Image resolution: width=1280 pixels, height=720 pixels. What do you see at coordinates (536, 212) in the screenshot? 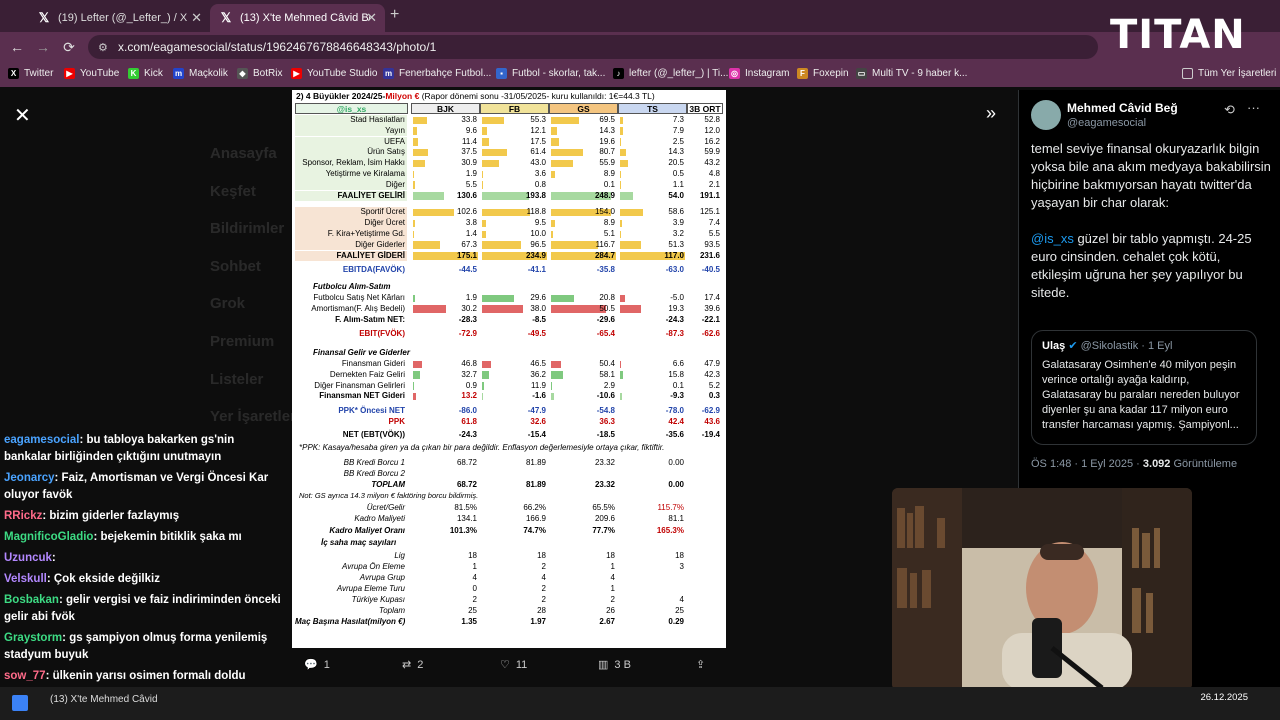
I see `cell-value: 118.8` at bounding box center [536, 212].